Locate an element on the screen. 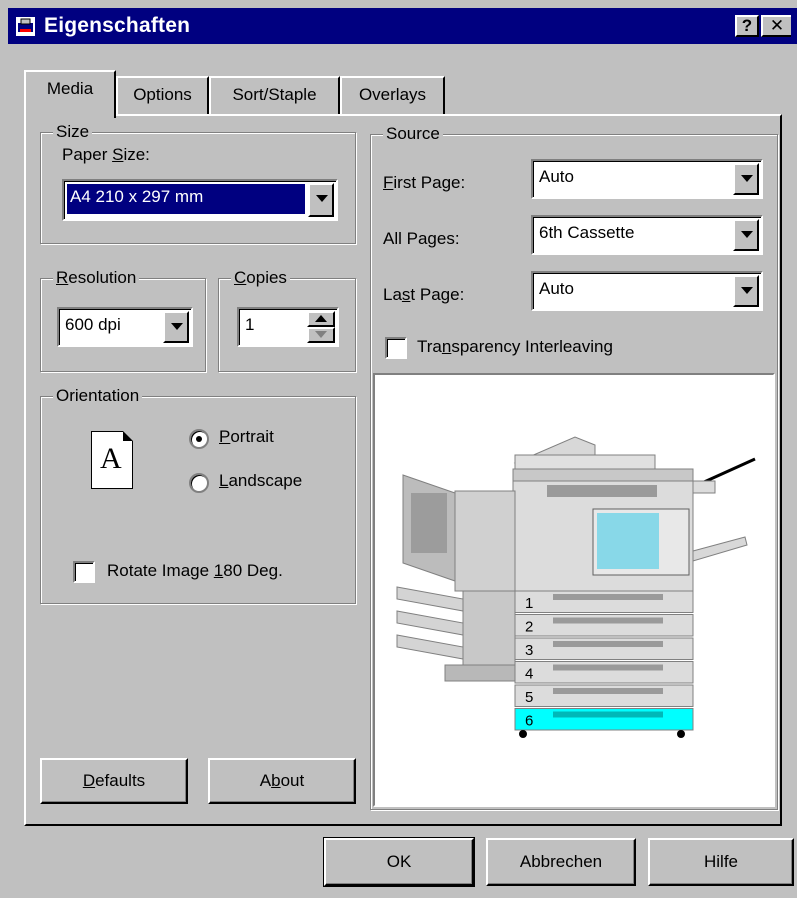 Image resolution: width=797 pixels, height=898 pixels. defaults-button: Defaults is located at coordinates (114, 781).